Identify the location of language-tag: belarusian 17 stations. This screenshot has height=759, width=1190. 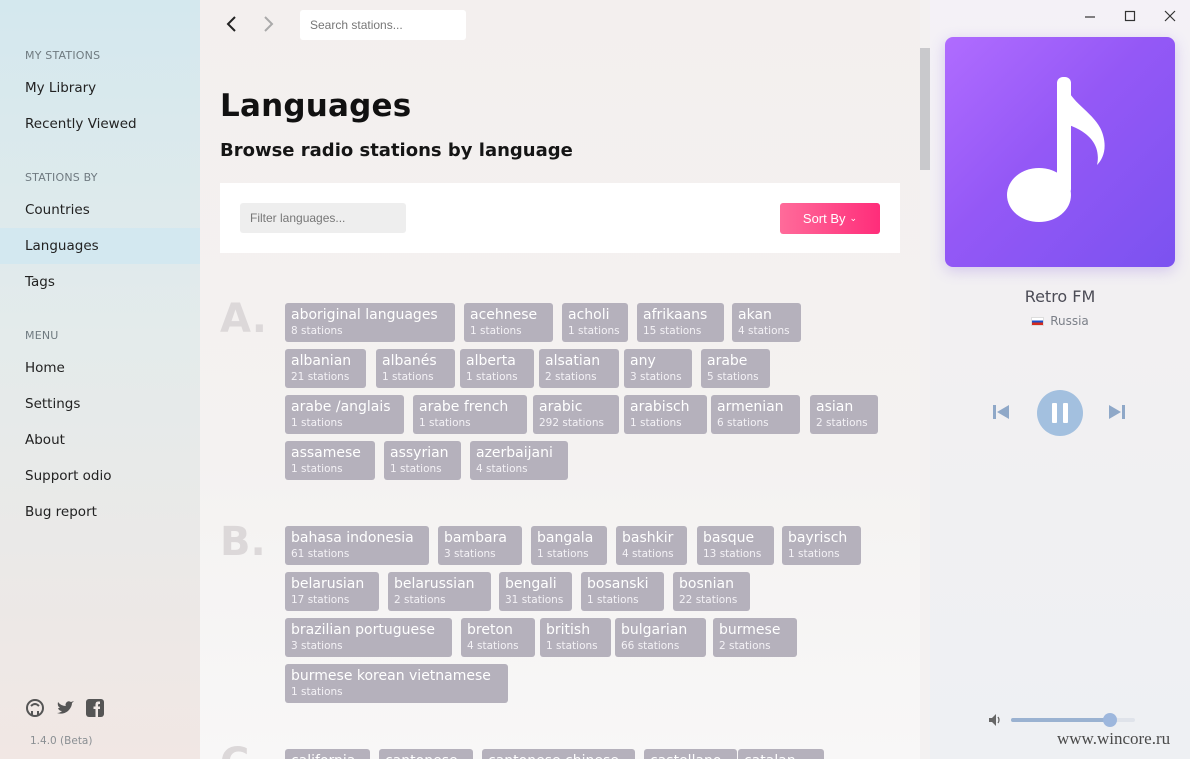
(332, 591).